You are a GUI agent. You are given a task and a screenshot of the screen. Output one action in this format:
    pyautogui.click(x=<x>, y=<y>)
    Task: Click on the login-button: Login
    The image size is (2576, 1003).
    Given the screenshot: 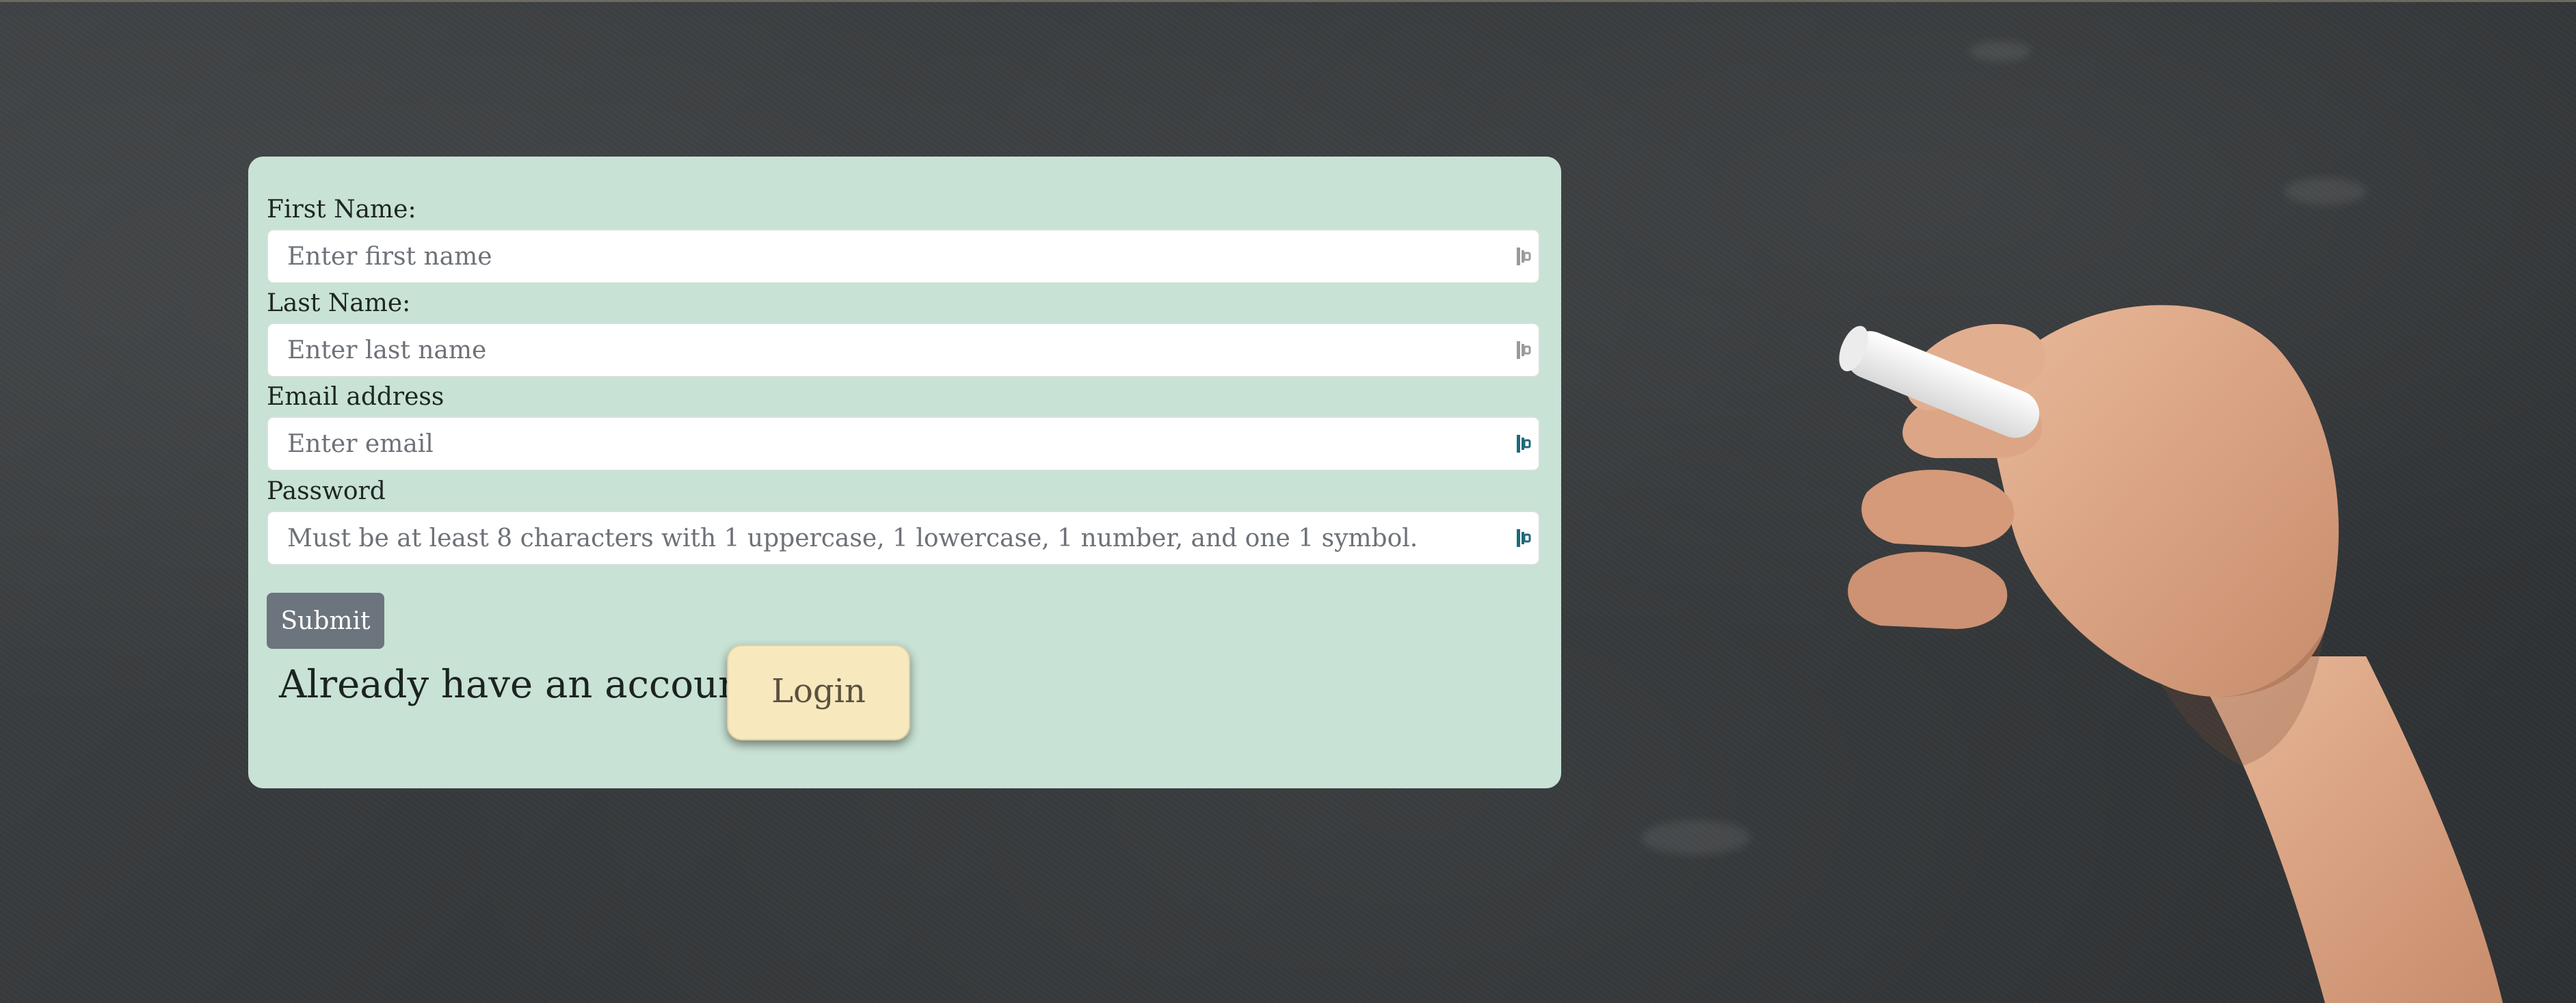 What is the action you would take?
    pyautogui.click(x=818, y=692)
    